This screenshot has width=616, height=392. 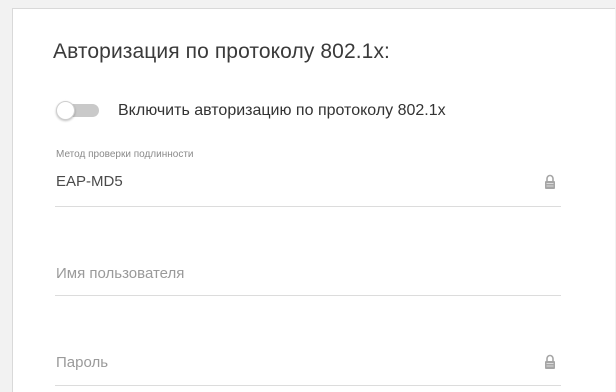 What do you see at coordinates (308, 385) in the screenshot?
I see `password-underline` at bounding box center [308, 385].